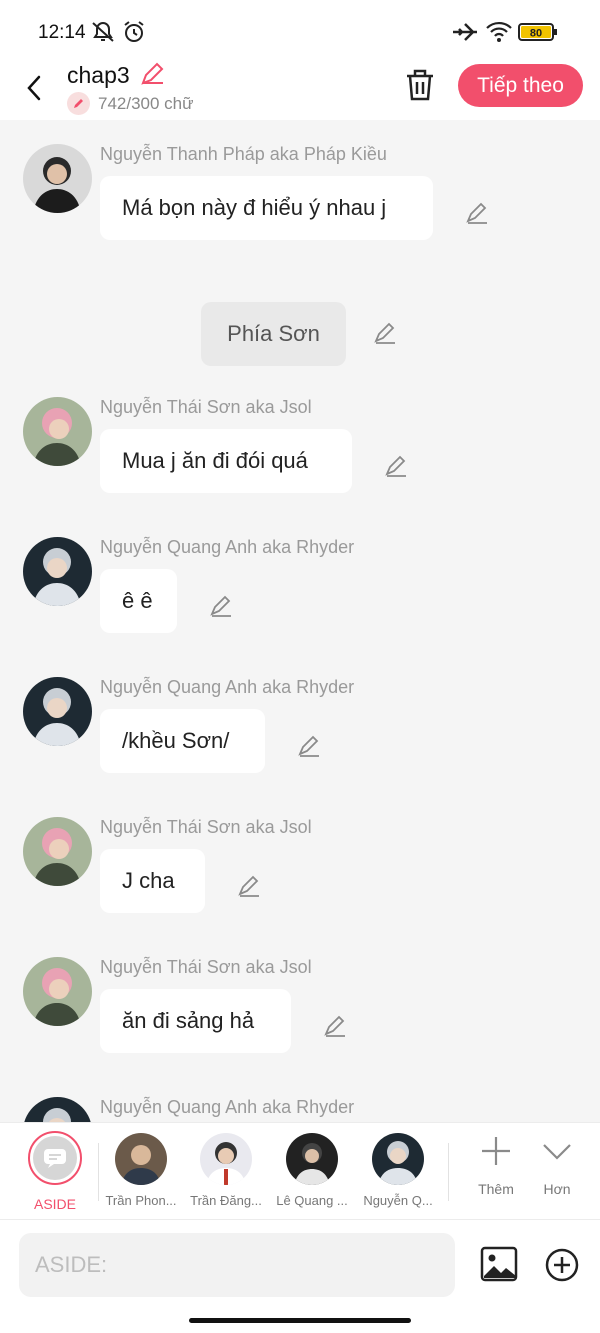 This screenshot has height=1333, width=600. I want to click on wifi-icon, so click(499, 34).